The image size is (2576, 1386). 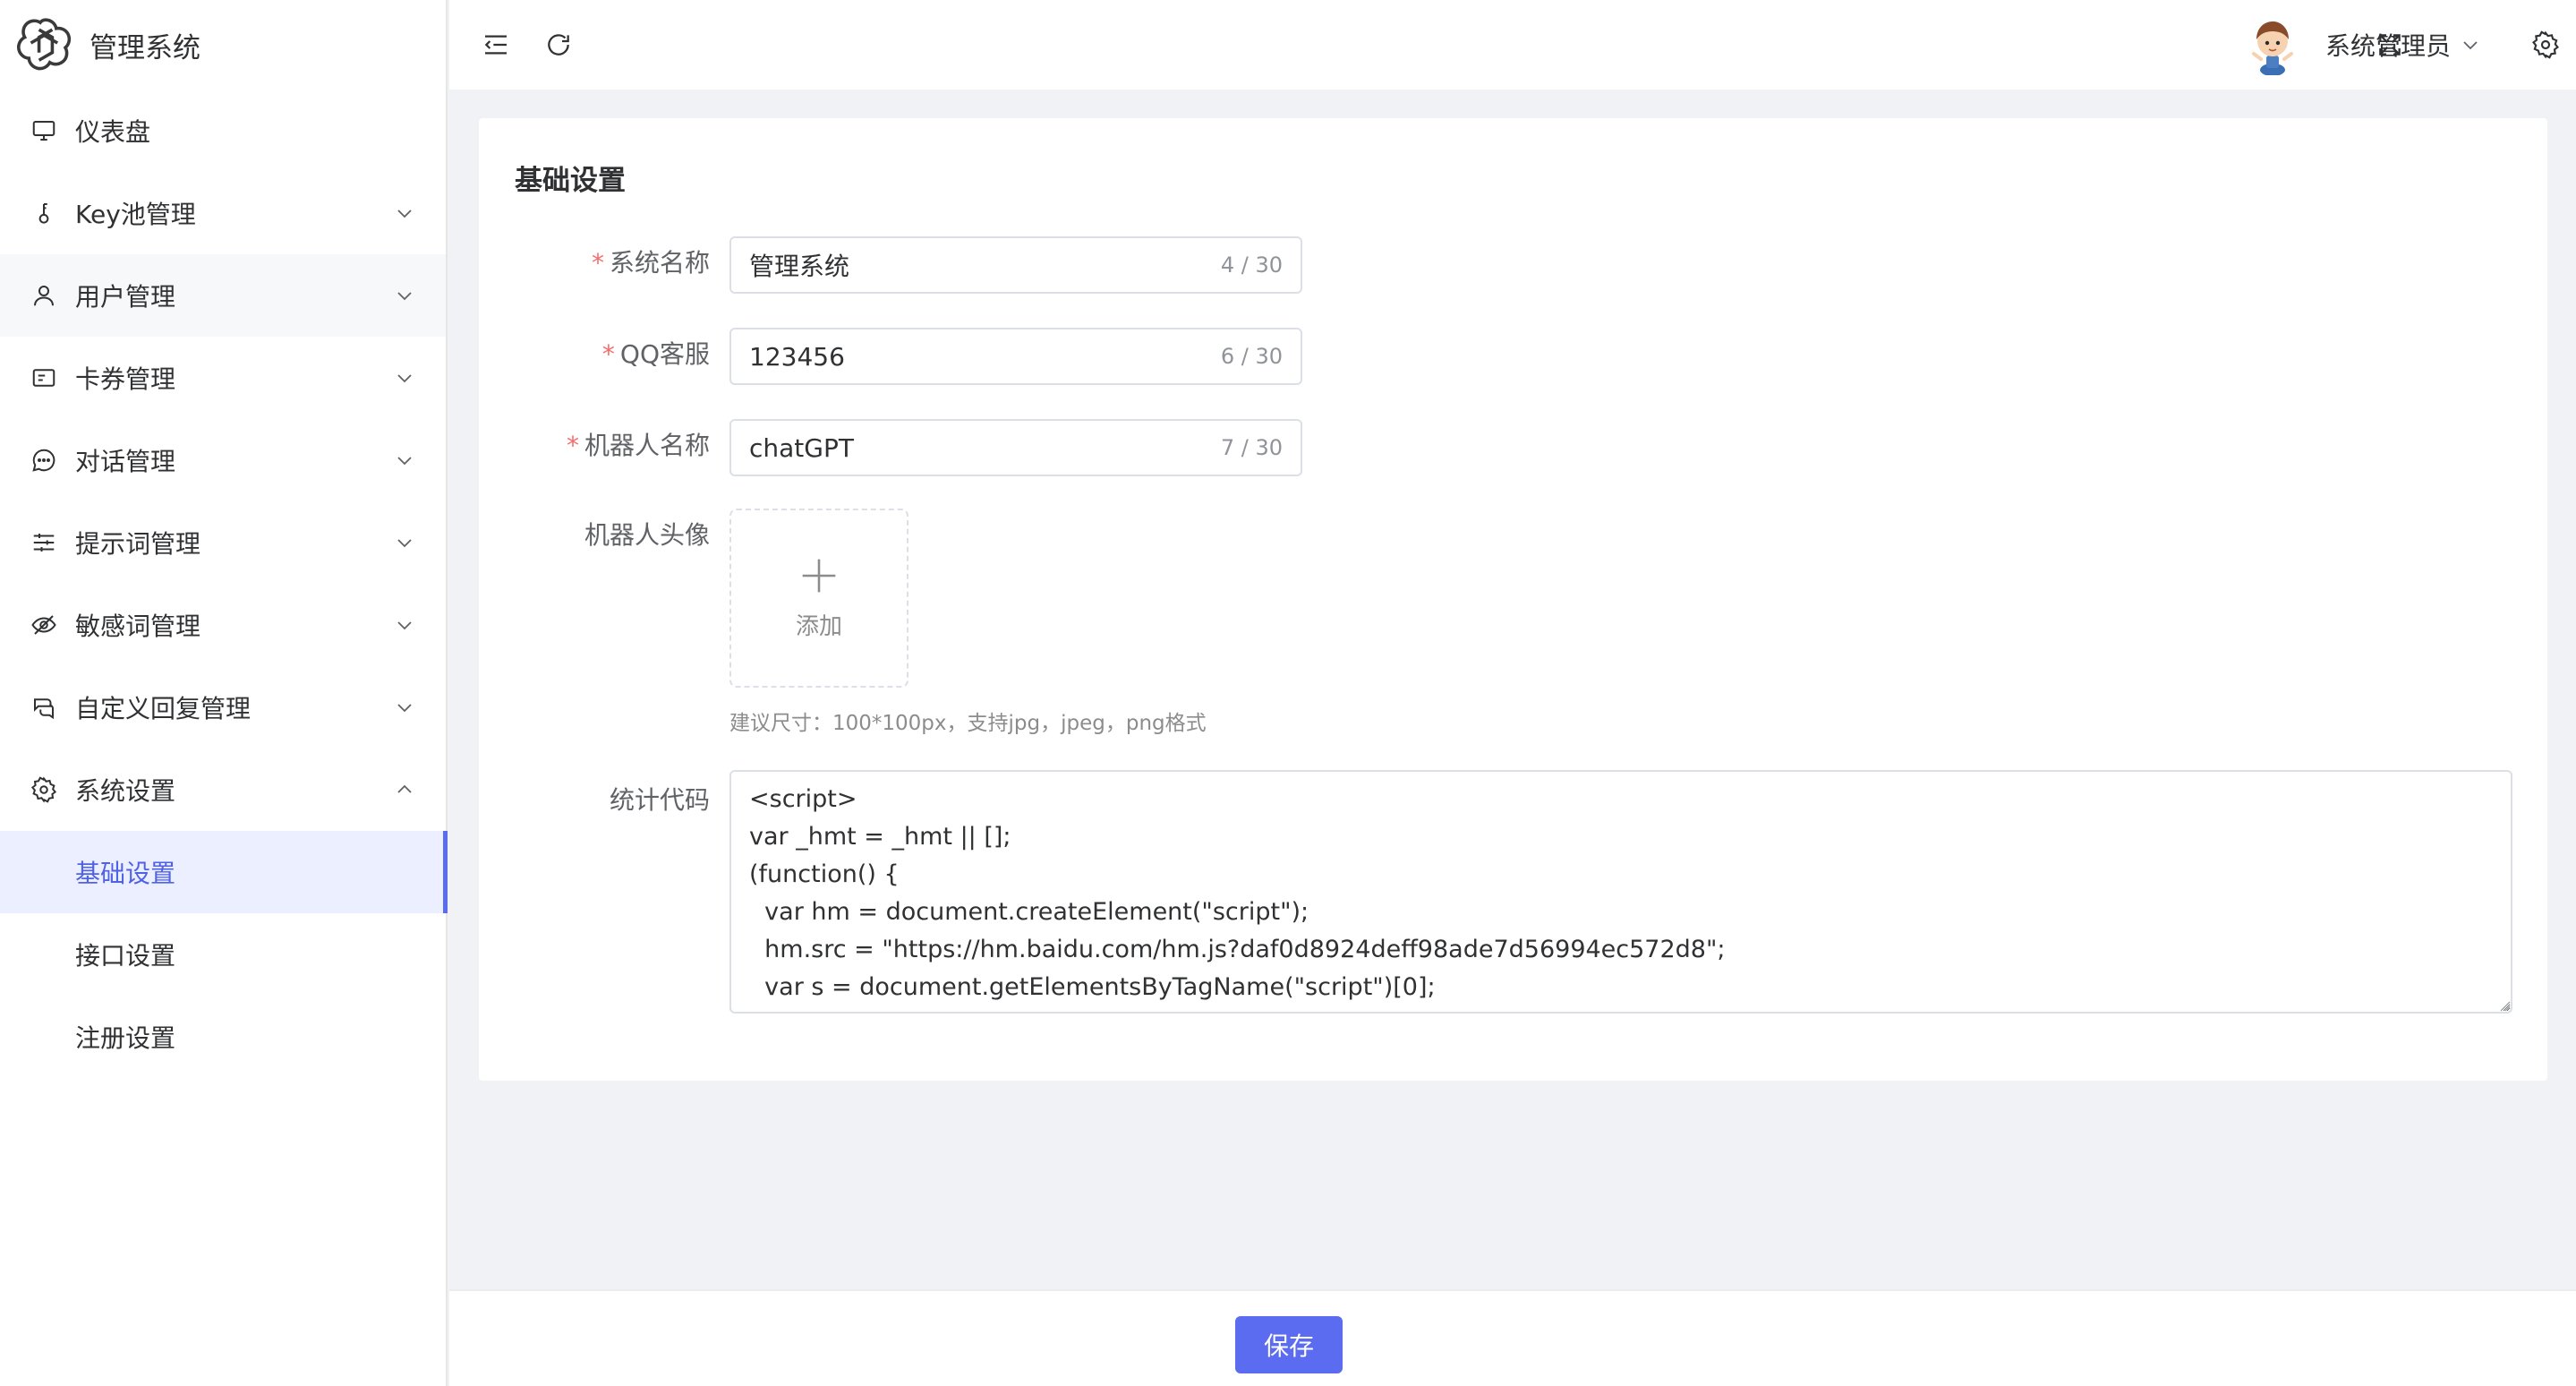 I want to click on app-title: 管理系统, so click(x=145, y=47).